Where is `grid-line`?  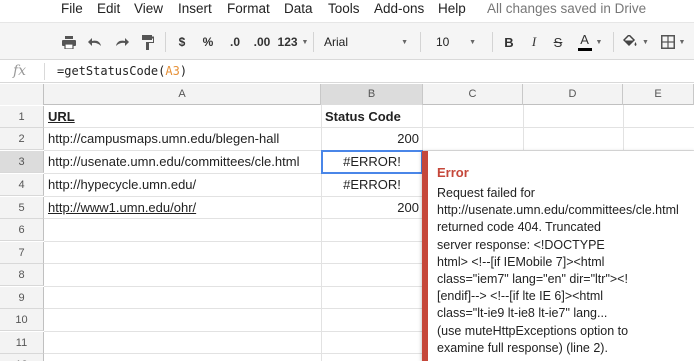
grid-line is located at coordinates (321, 233).